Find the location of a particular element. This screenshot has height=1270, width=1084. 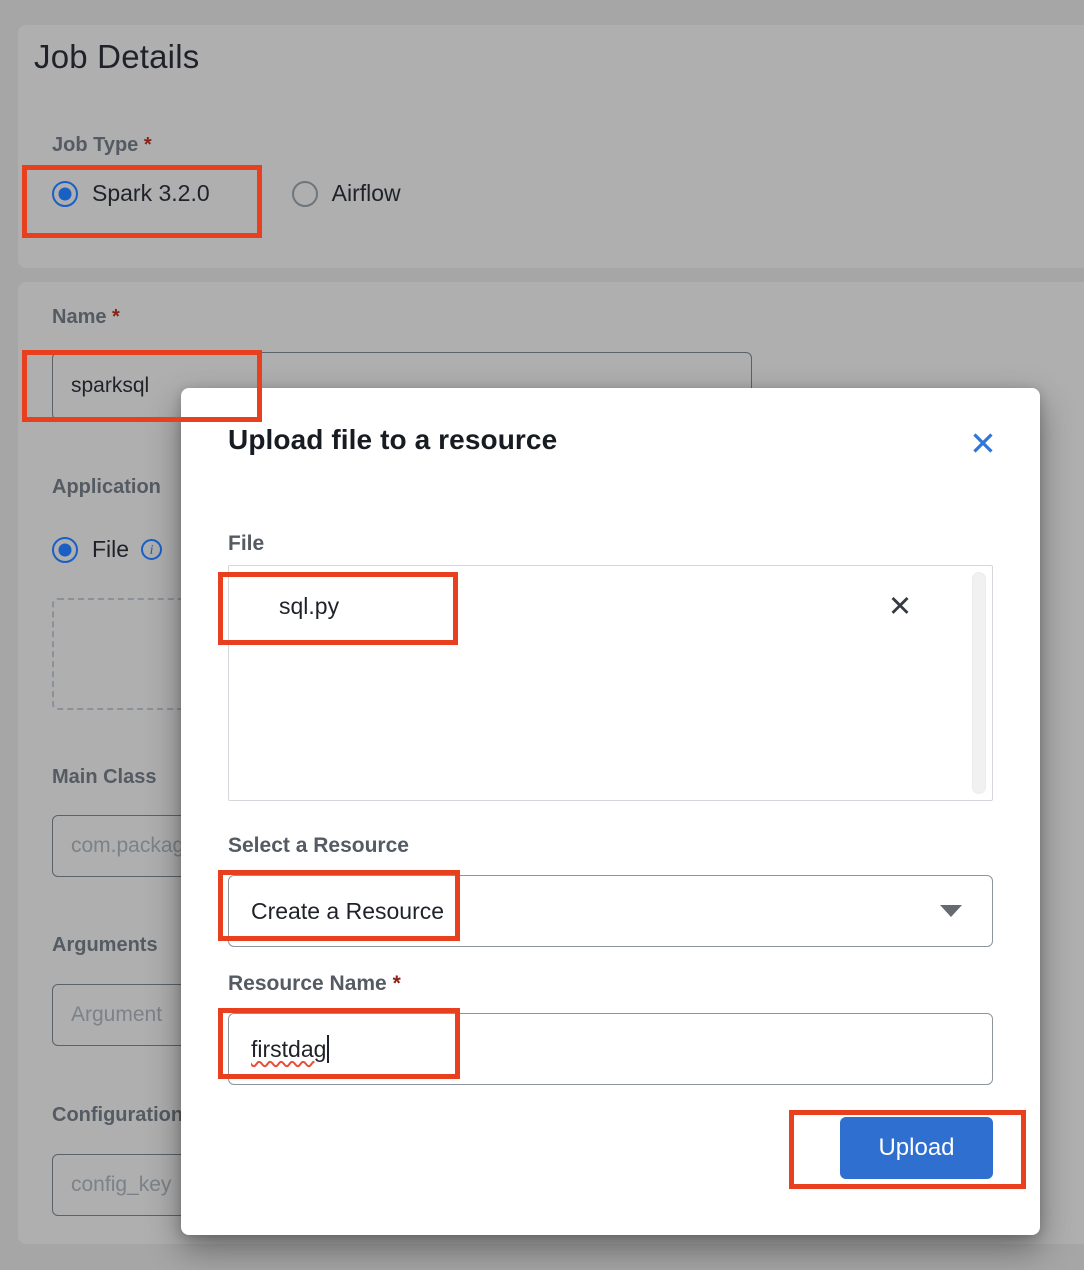

file-list-scrollbar is located at coordinates (980, 683).